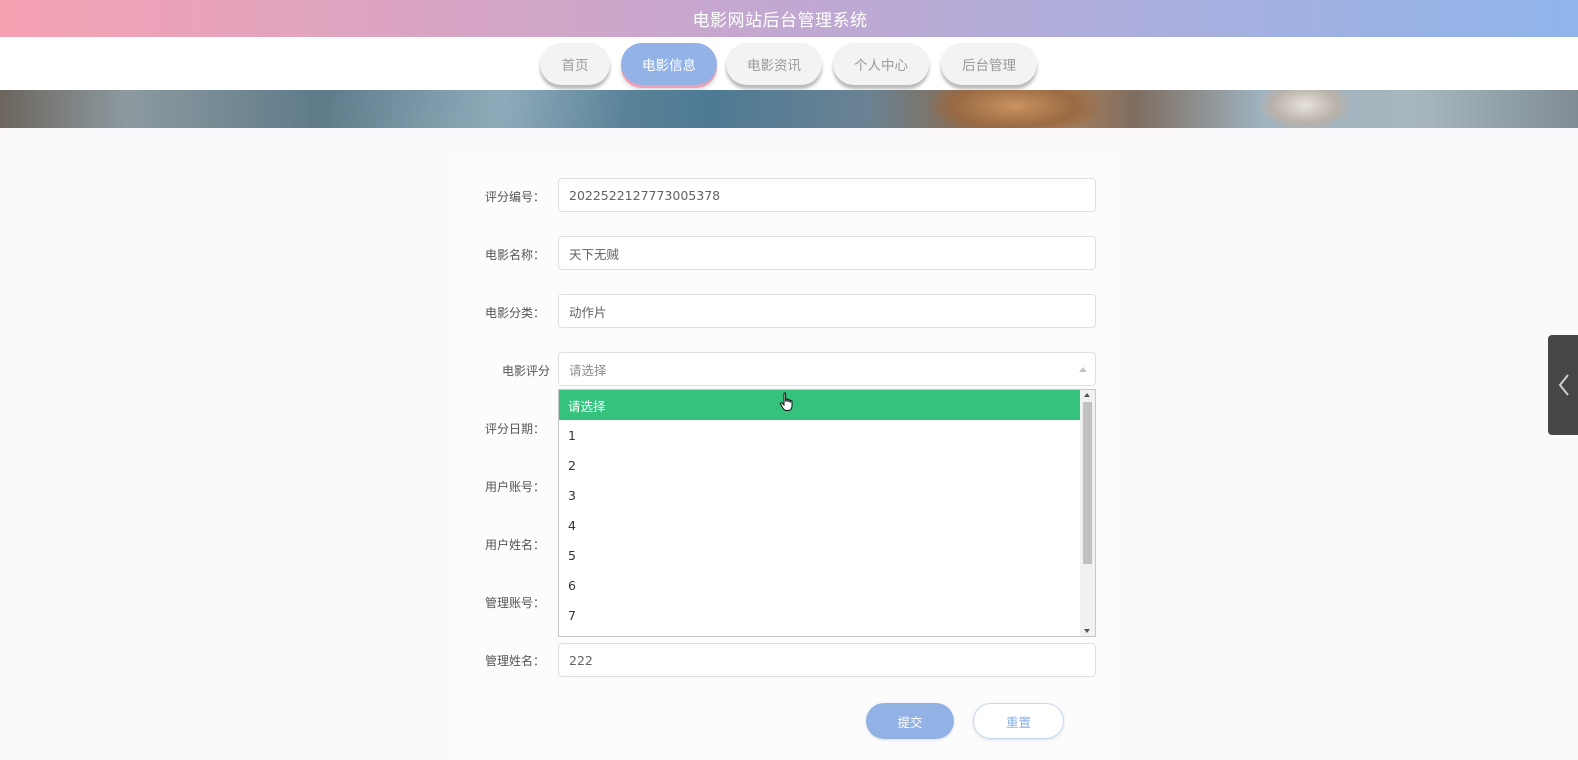  I want to click on dropdown-option: 6, so click(819, 585).